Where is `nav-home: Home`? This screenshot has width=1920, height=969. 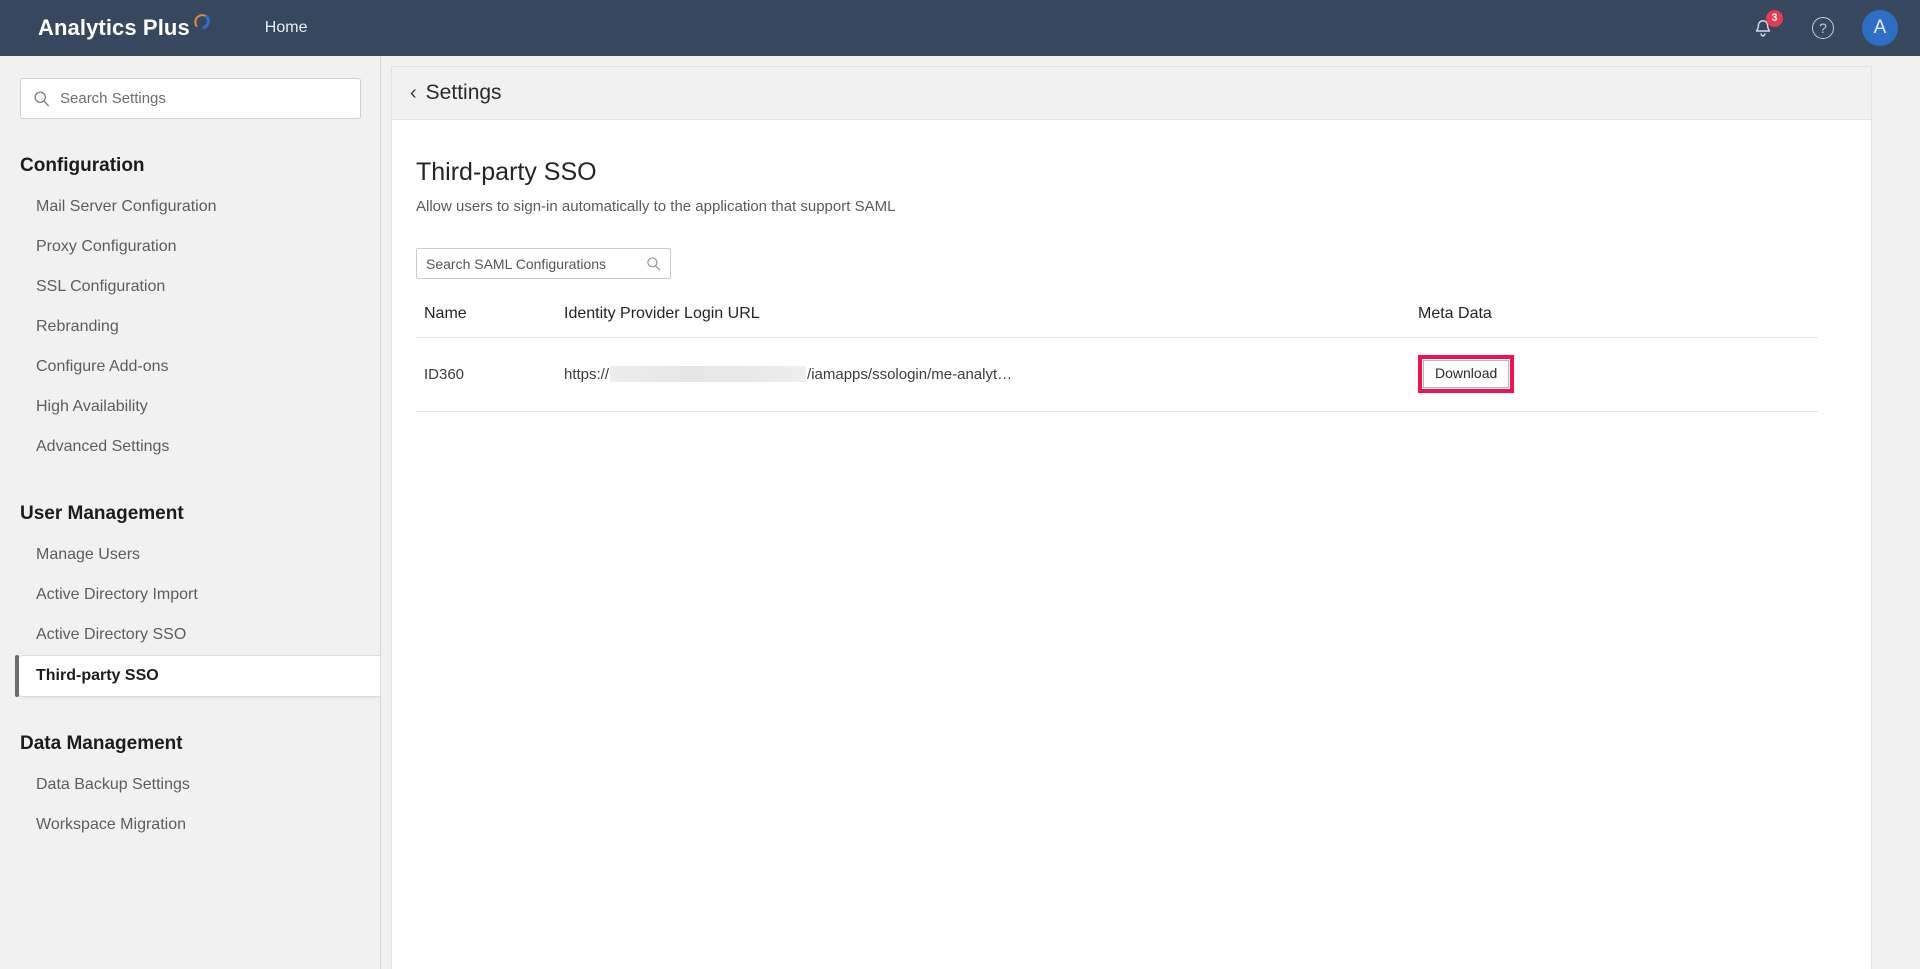
nav-home: Home is located at coordinates (286, 28).